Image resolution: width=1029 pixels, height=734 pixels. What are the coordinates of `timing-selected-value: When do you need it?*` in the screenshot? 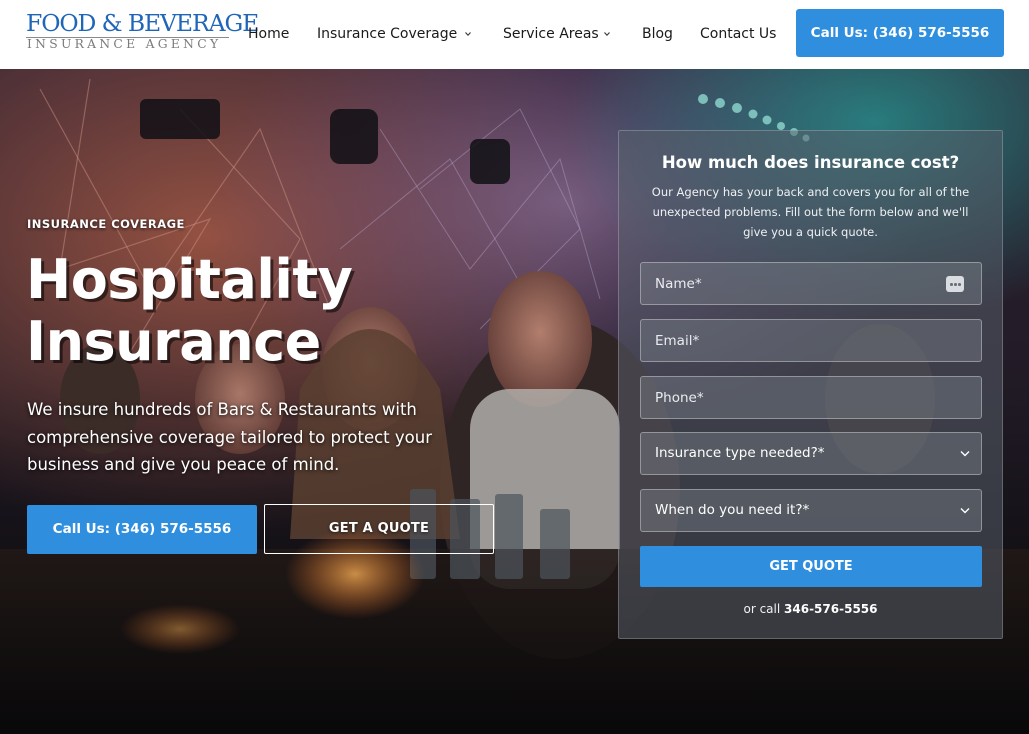 It's located at (732, 510).